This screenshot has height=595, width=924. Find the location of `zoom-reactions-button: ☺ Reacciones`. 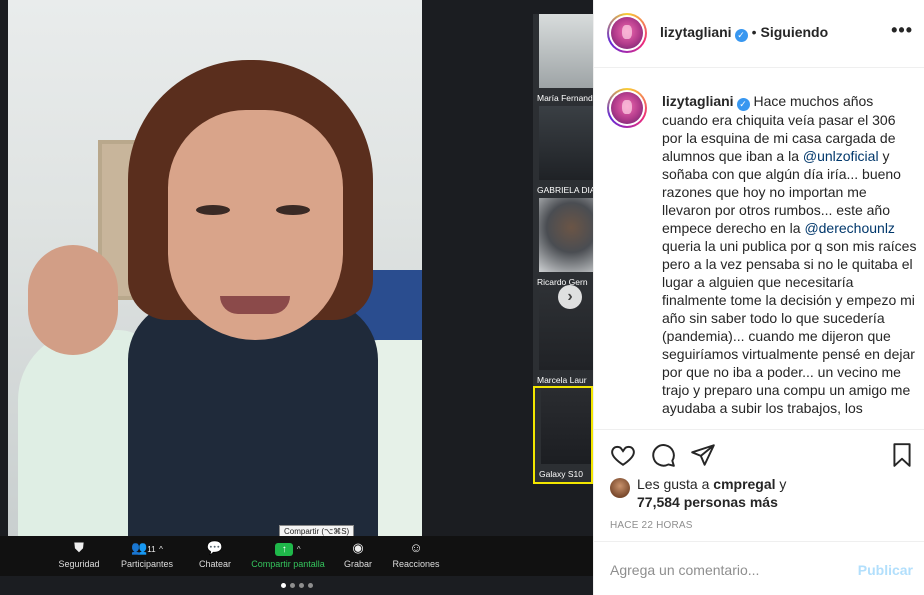

zoom-reactions-button: ☺ Reacciones is located at coordinates (416, 554).